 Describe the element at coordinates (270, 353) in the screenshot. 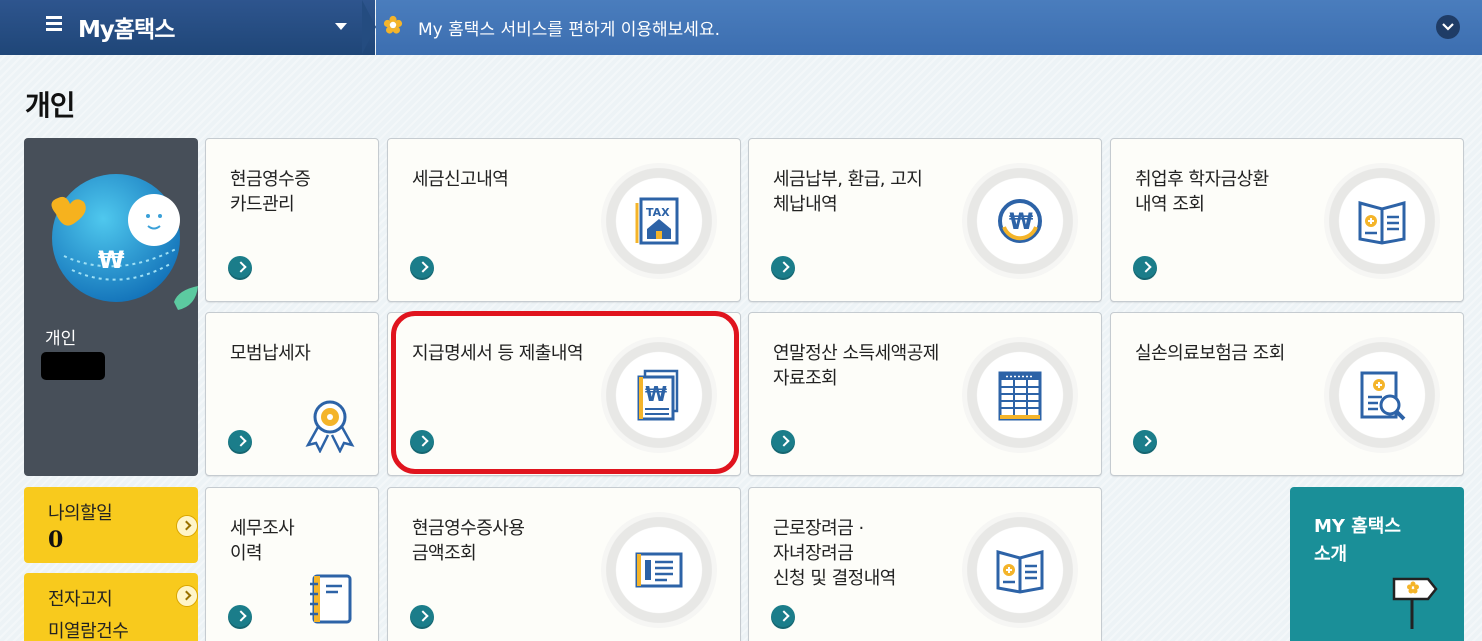

I see `tile-label: 모범납세자` at that location.